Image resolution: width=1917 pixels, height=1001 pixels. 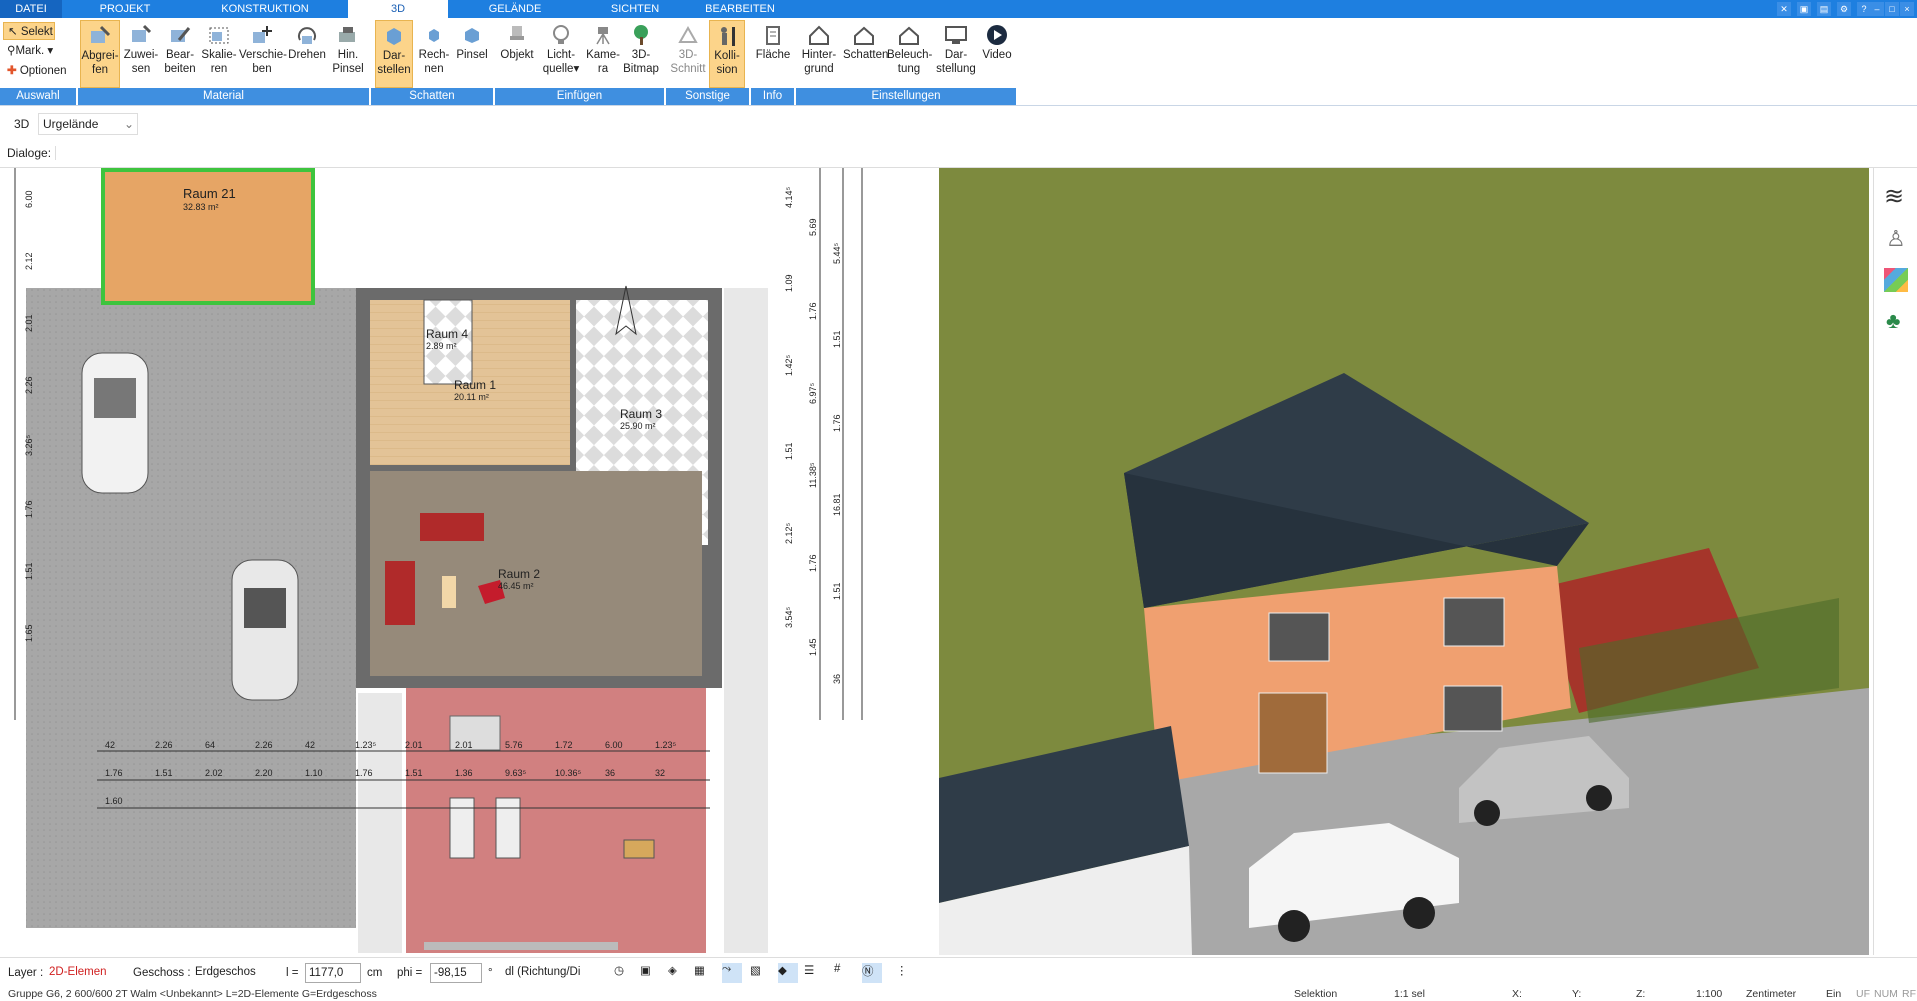 What do you see at coordinates (84, 973) in the screenshot?
I see `layer-select: 2D-Elemen` at bounding box center [84, 973].